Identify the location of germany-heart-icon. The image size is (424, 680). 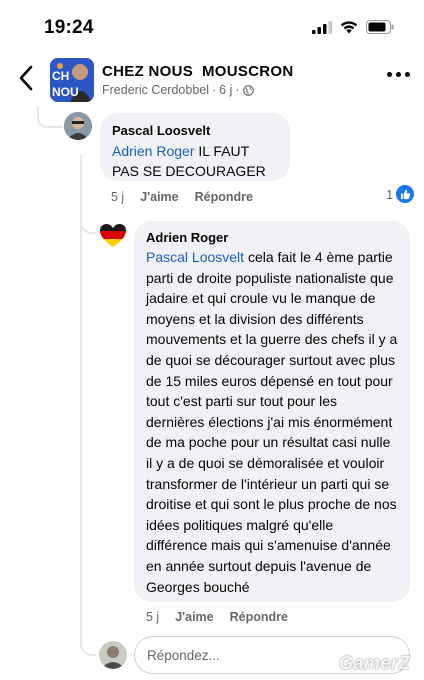
(113, 235).